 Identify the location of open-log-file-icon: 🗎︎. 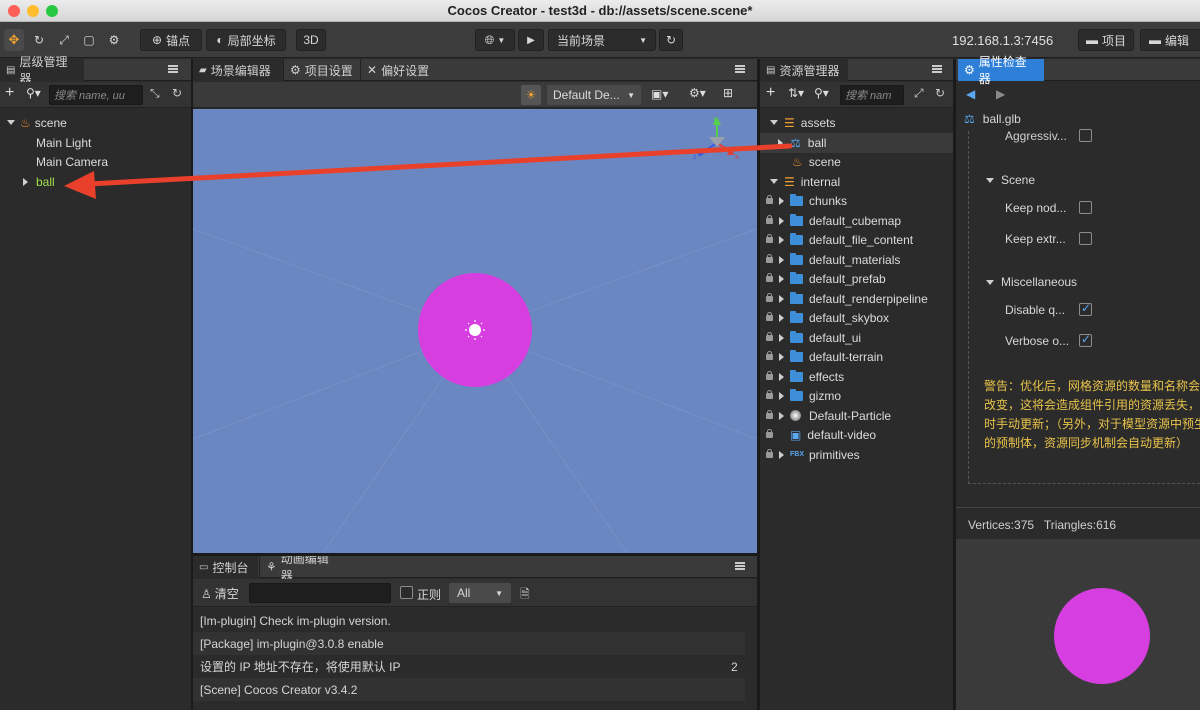
(525, 595).